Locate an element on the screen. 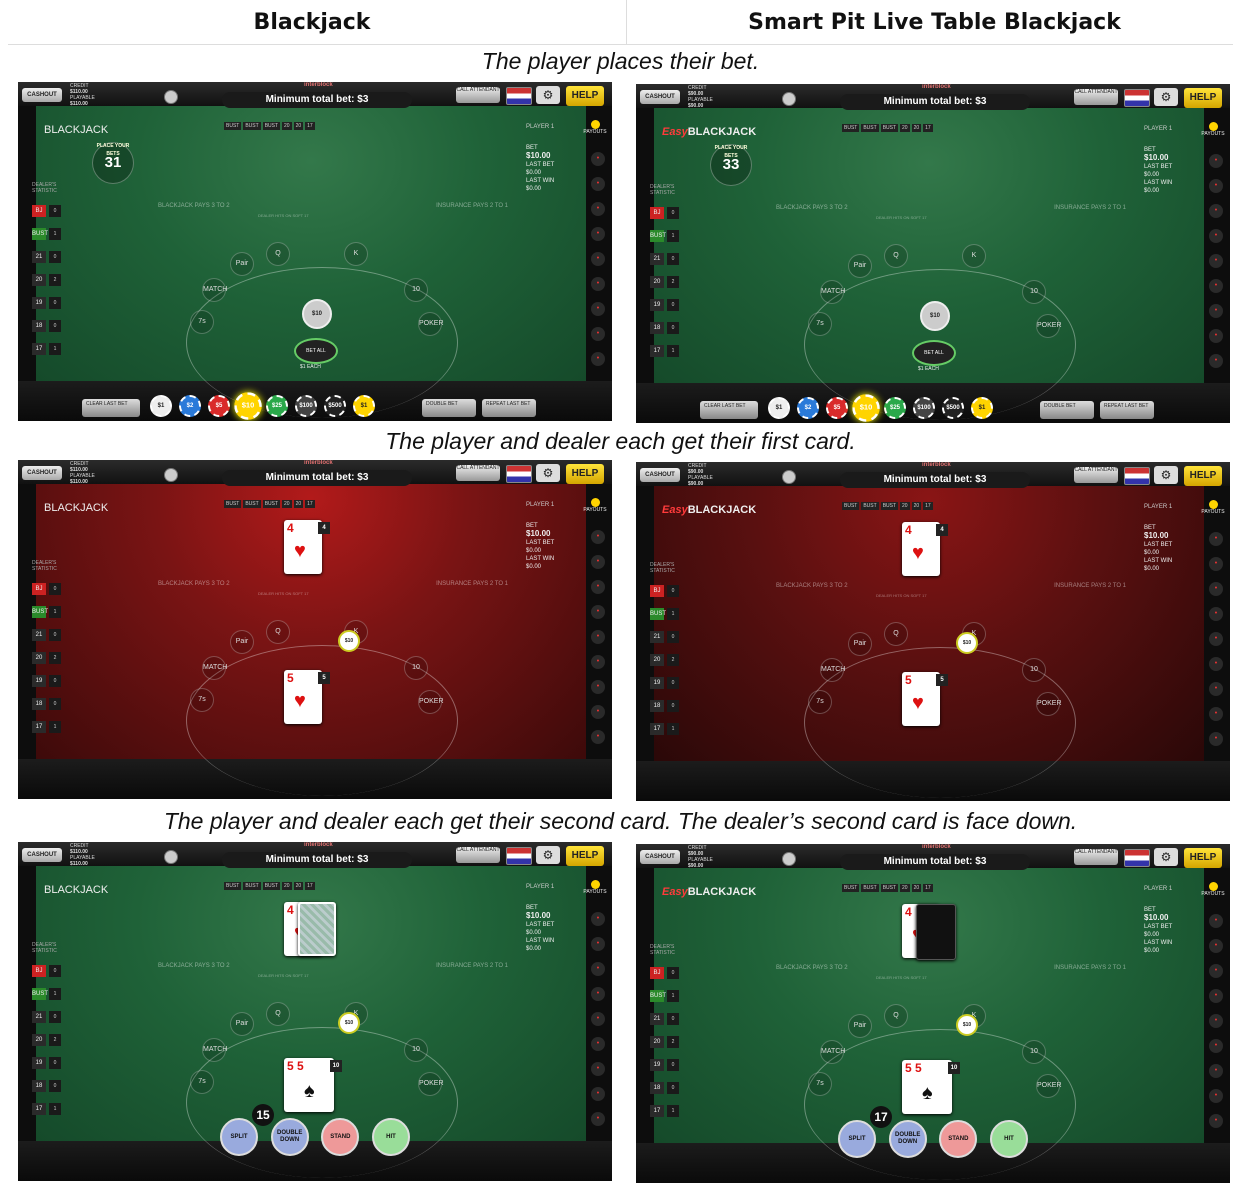  chip-button: $5 is located at coordinates (837, 408).